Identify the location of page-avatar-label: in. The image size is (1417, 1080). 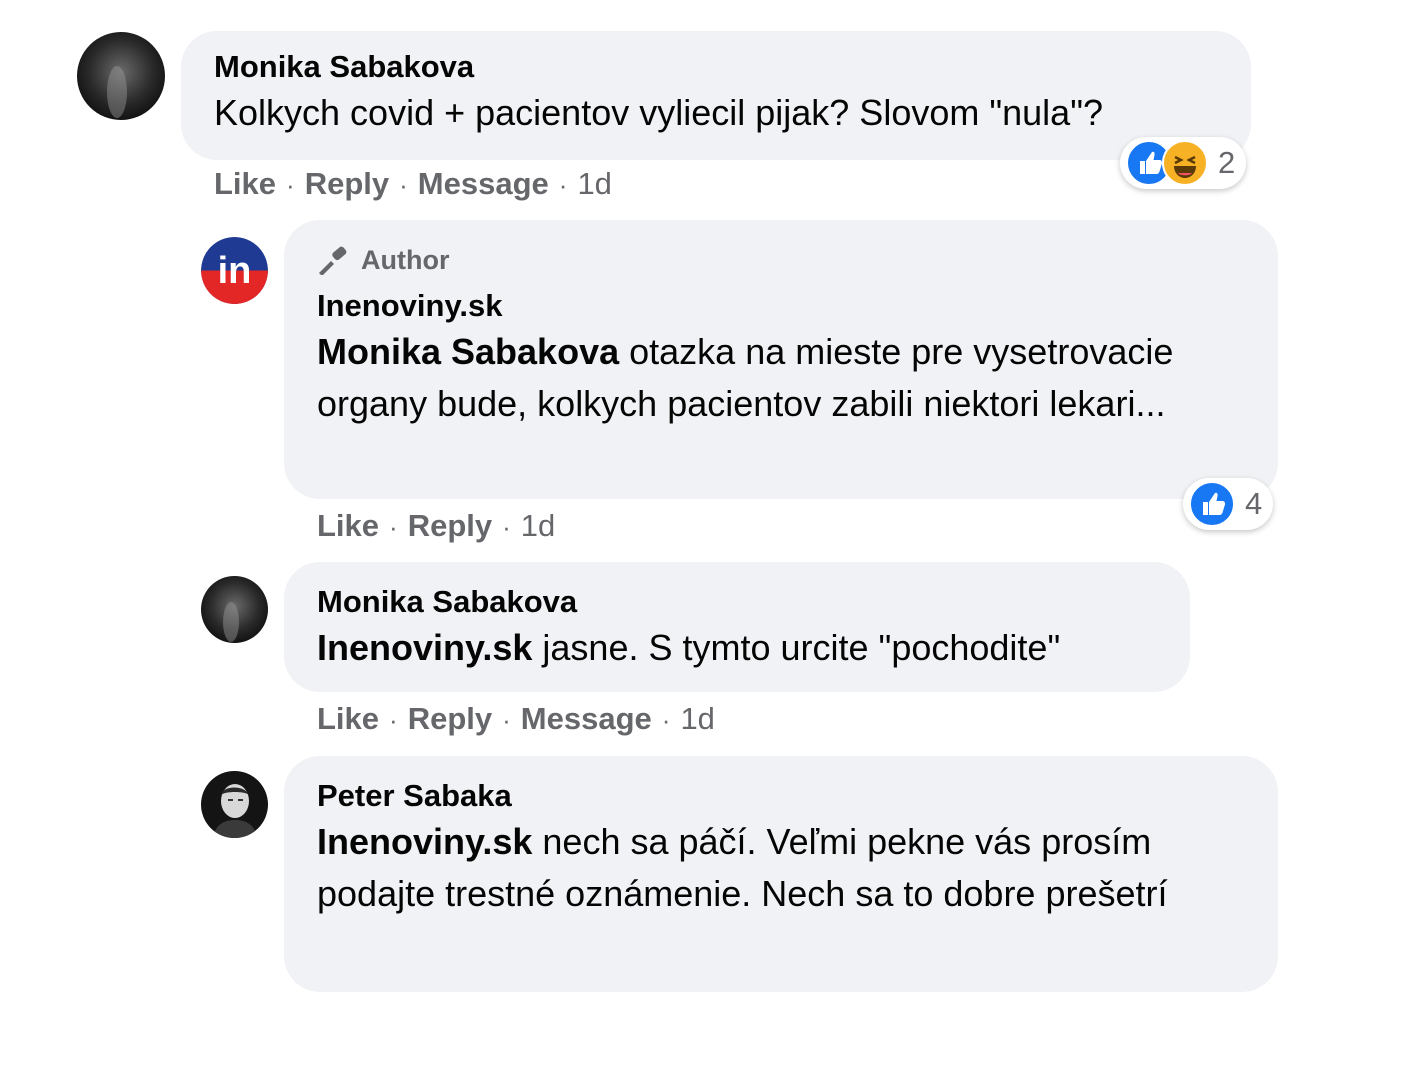
(235, 271).